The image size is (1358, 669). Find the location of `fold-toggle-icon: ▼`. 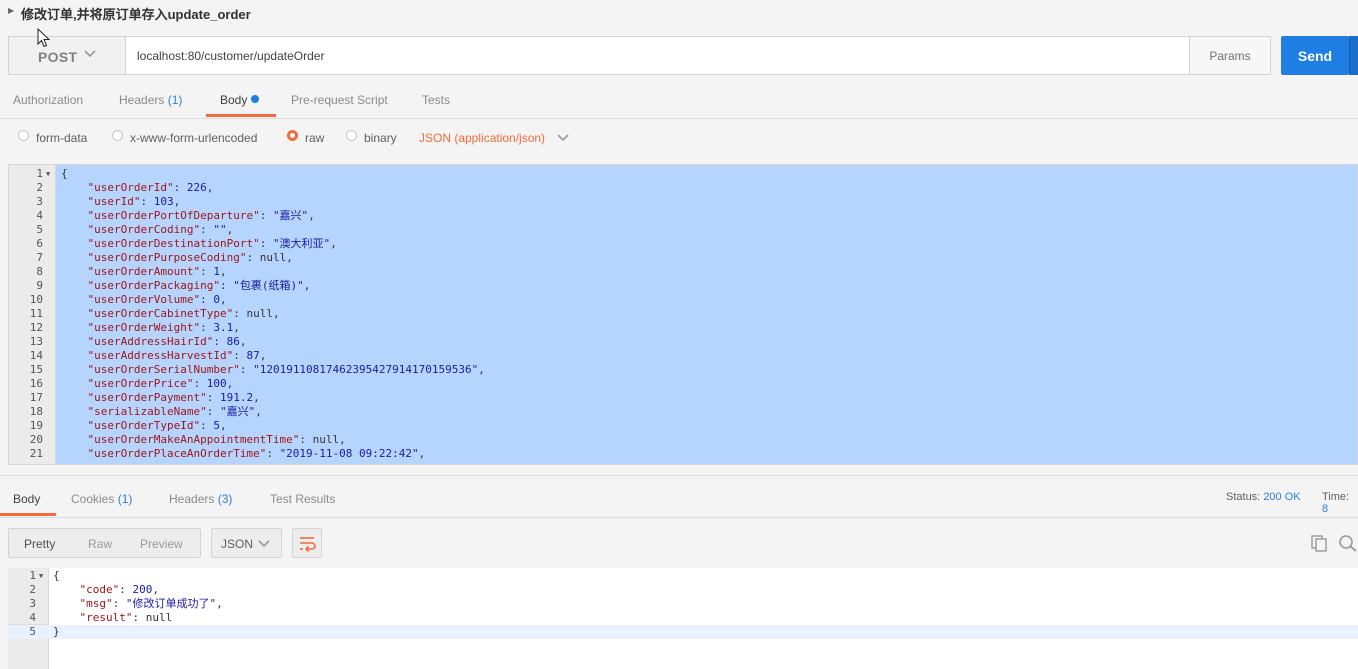

fold-toggle-icon: ▼ is located at coordinates (41, 576).